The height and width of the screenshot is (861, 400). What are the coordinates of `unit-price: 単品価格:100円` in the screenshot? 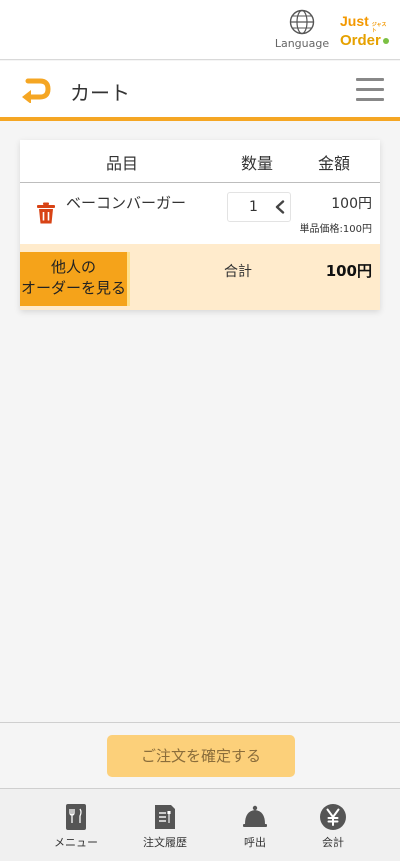 It's located at (335, 229).